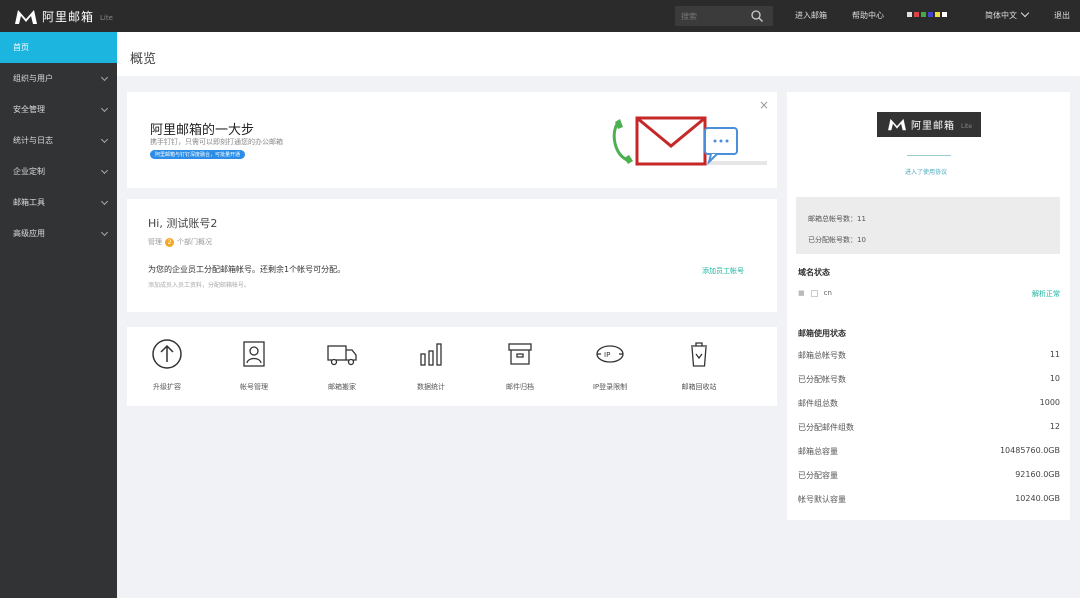 This screenshot has width=1080, height=598. I want to click on sidebar-item-label: 邮箱工具, so click(29, 202).